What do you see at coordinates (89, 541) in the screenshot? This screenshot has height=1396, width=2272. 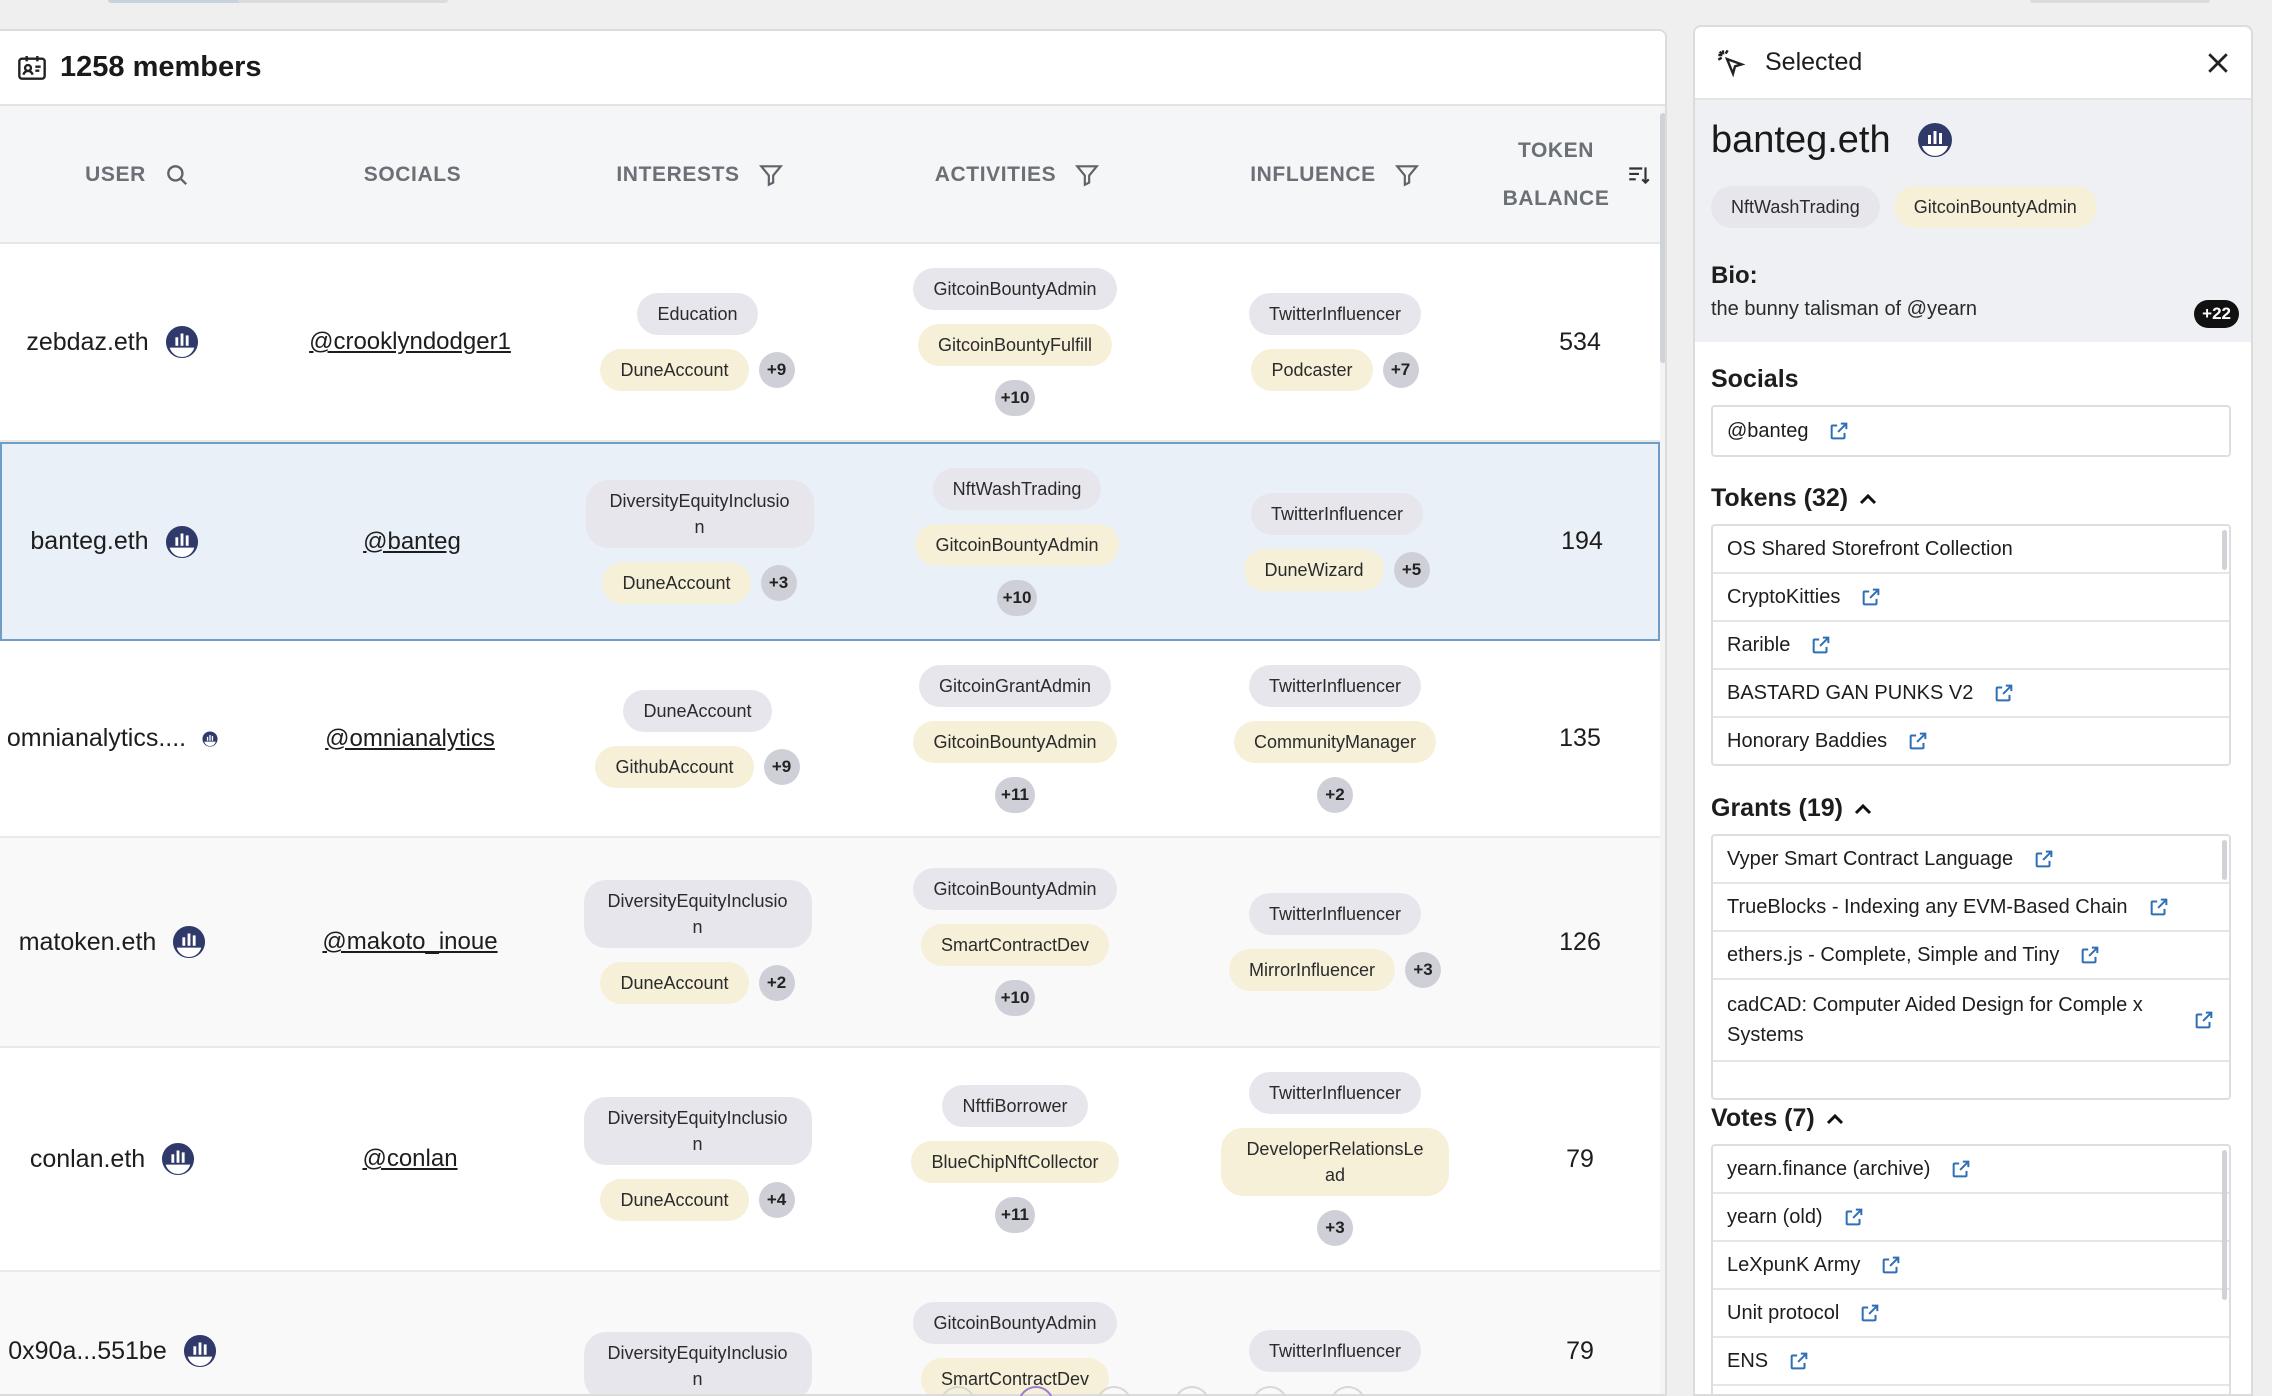 I see `user-name: banteg.eth` at bounding box center [89, 541].